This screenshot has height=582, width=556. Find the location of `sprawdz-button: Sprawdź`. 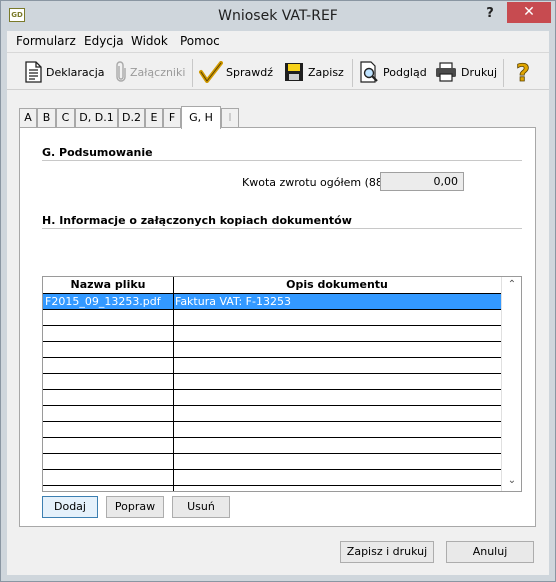

sprawdz-button: Sprawdź is located at coordinates (236, 72).